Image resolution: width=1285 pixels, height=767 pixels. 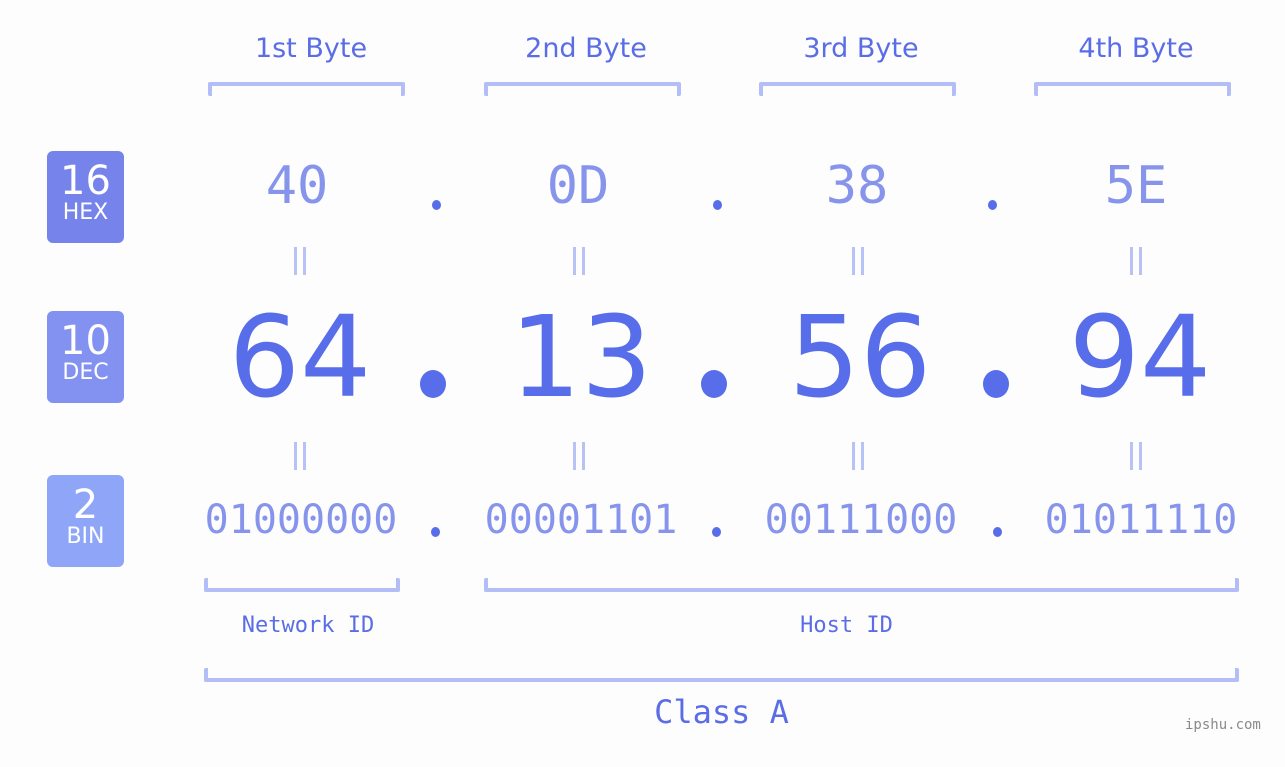 I want to click on class-bracket, so click(x=721, y=675).